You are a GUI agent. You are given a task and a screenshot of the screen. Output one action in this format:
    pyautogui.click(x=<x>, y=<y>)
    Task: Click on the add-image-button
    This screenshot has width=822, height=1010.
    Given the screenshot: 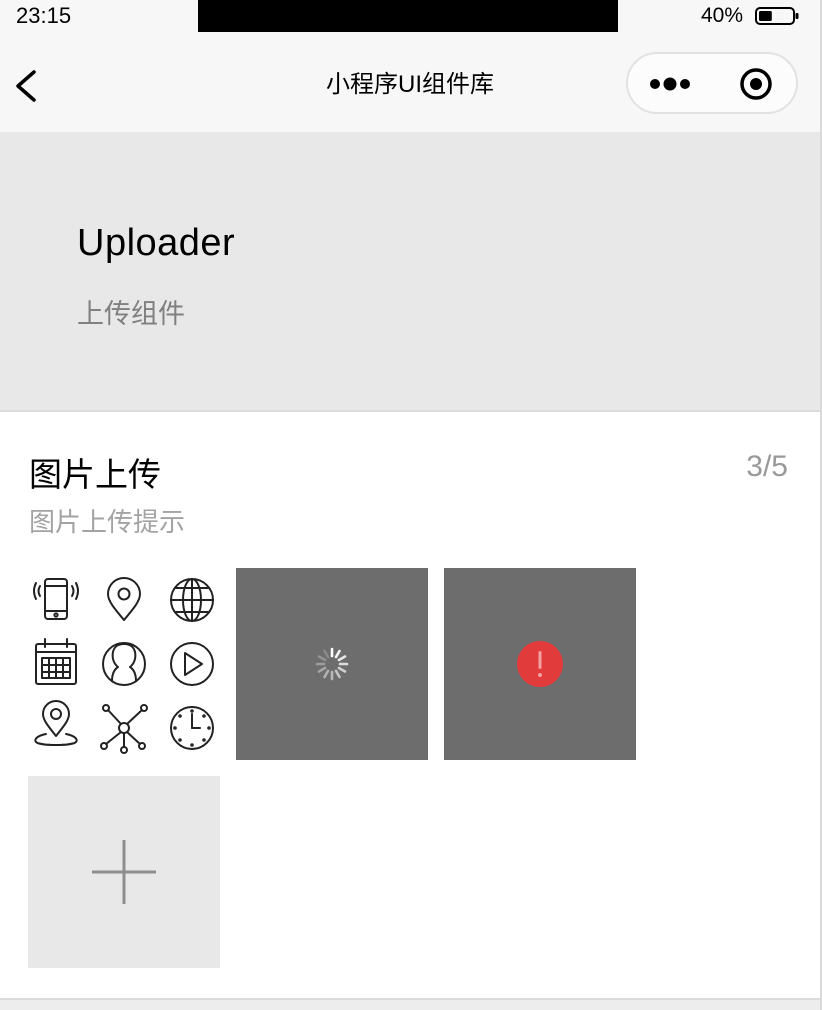 What is the action you would take?
    pyautogui.click(x=124, y=872)
    